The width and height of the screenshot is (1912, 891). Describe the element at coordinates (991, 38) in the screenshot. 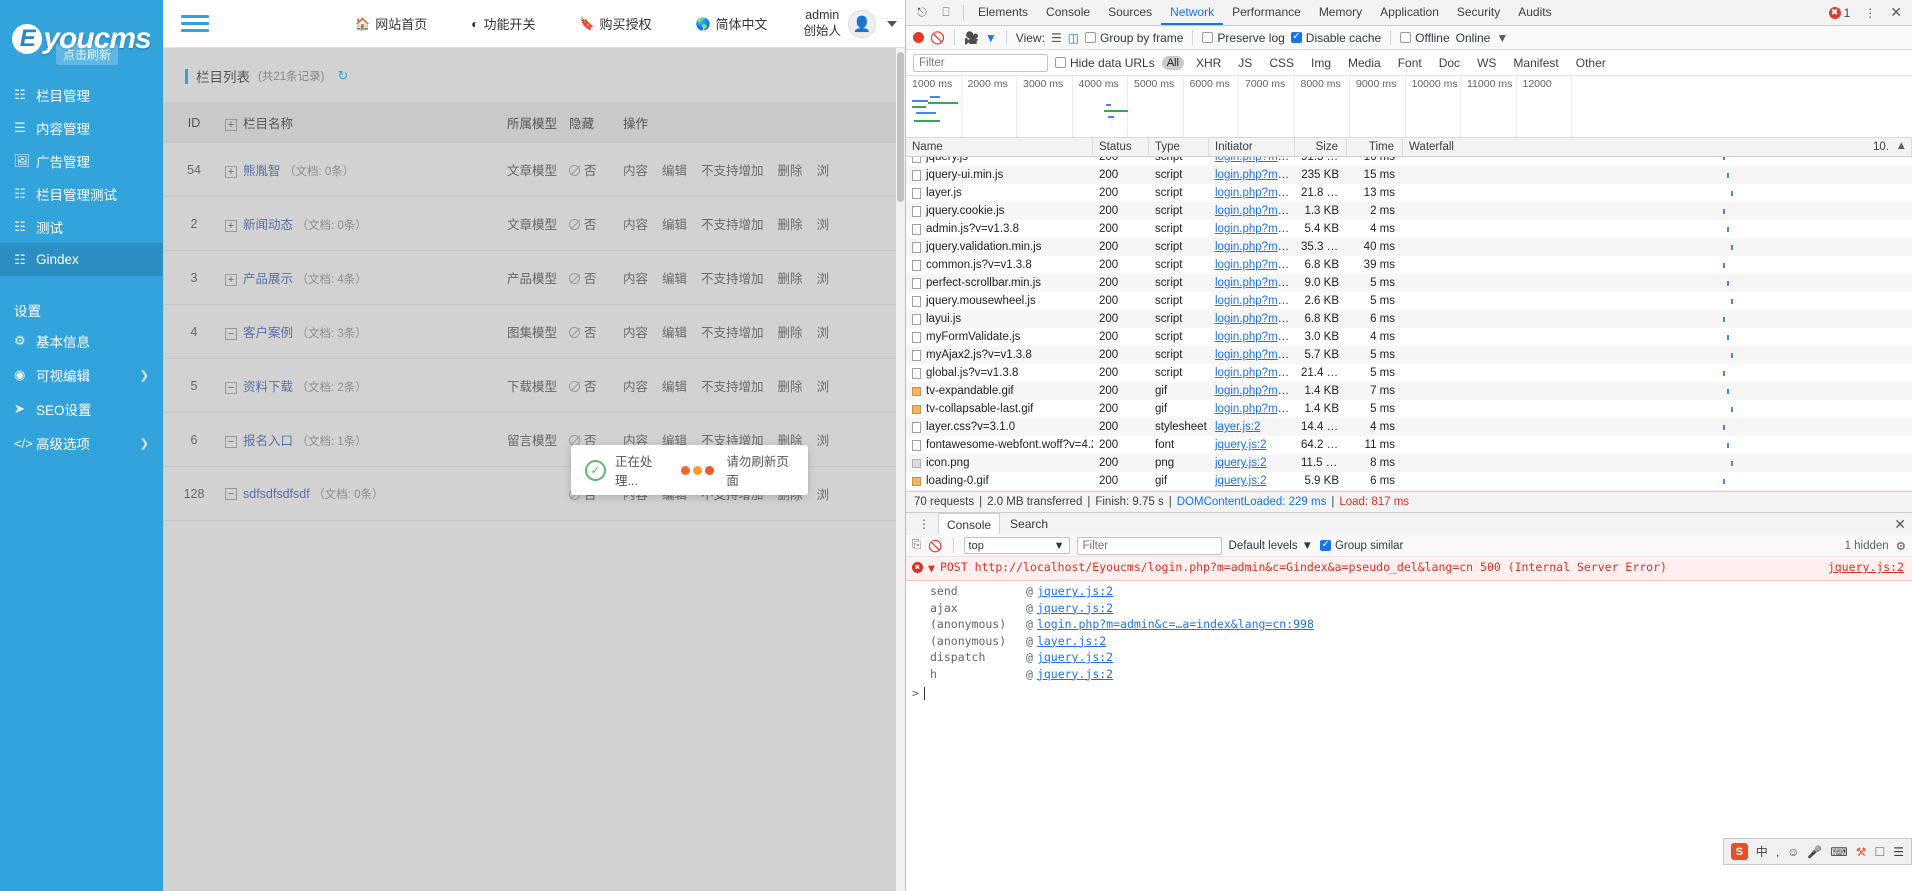

I see `filter-icon: ▼` at that location.